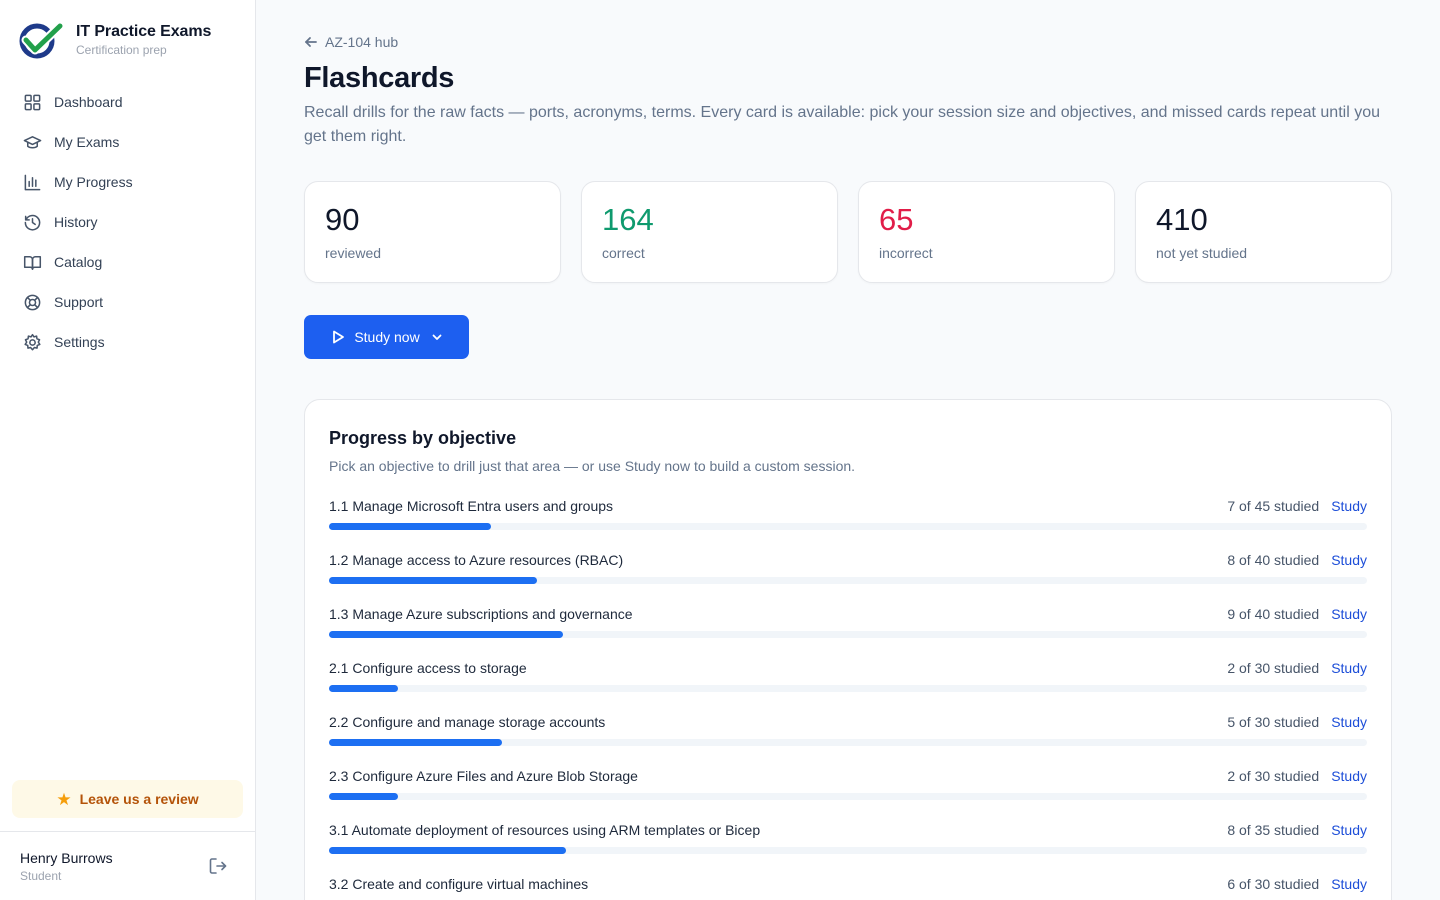 Image resolution: width=1440 pixels, height=900 pixels. Describe the element at coordinates (127, 262) in the screenshot. I see `sidebar-item-catalog: Catalog` at that location.